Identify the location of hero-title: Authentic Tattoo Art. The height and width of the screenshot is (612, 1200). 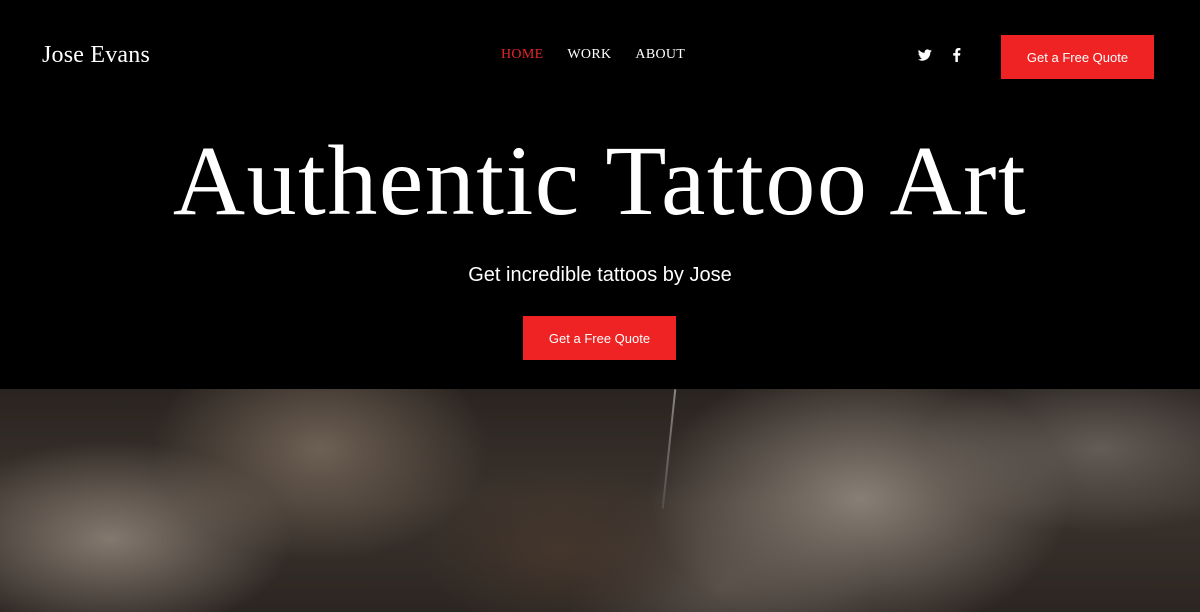
(600, 180).